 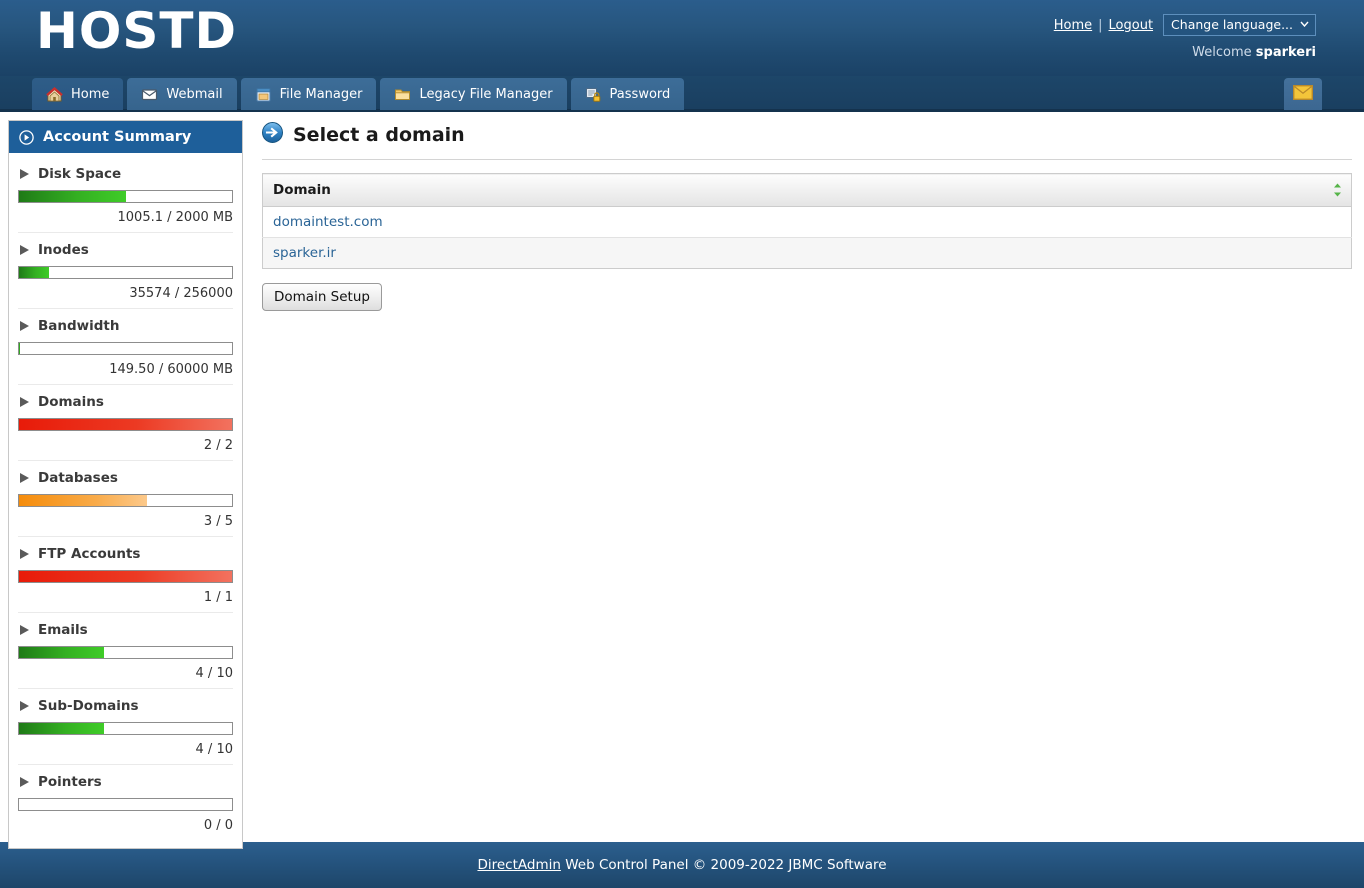 What do you see at coordinates (593, 94) in the screenshot?
I see `password-lock-icon` at bounding box center [593, 94].